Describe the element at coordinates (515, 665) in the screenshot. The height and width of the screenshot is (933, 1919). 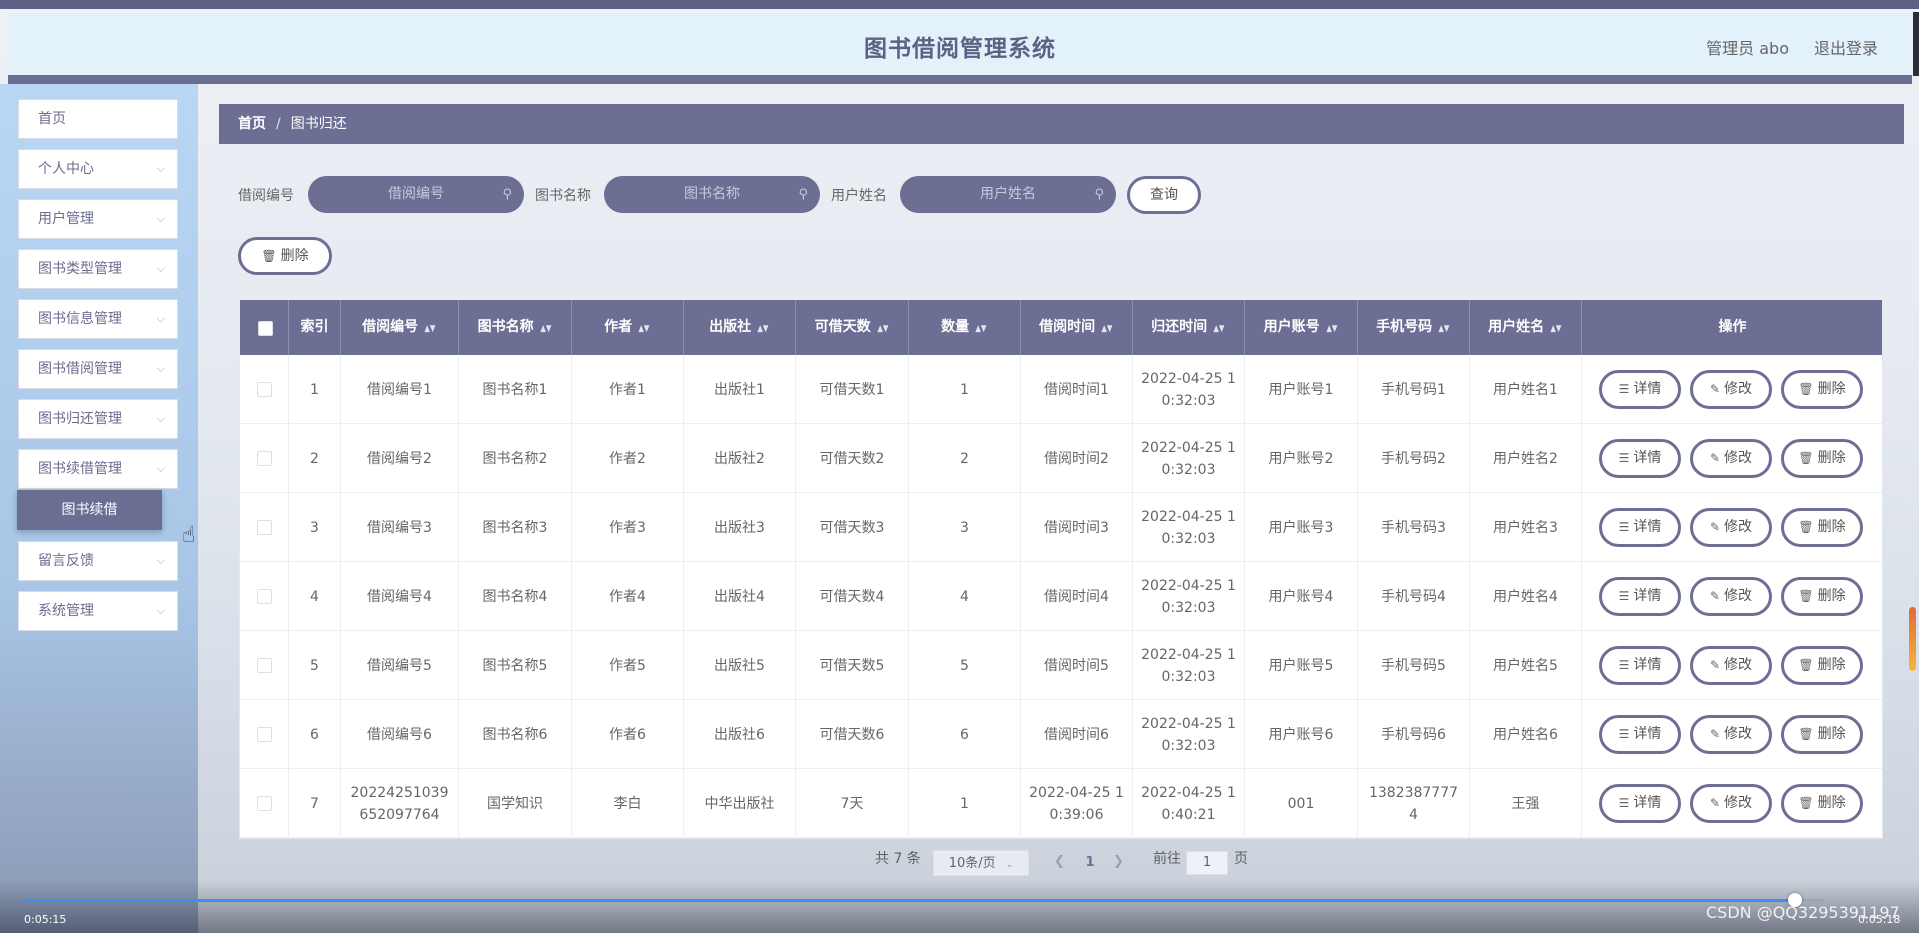
I see `td-book-name: 图书名称5` at that location.